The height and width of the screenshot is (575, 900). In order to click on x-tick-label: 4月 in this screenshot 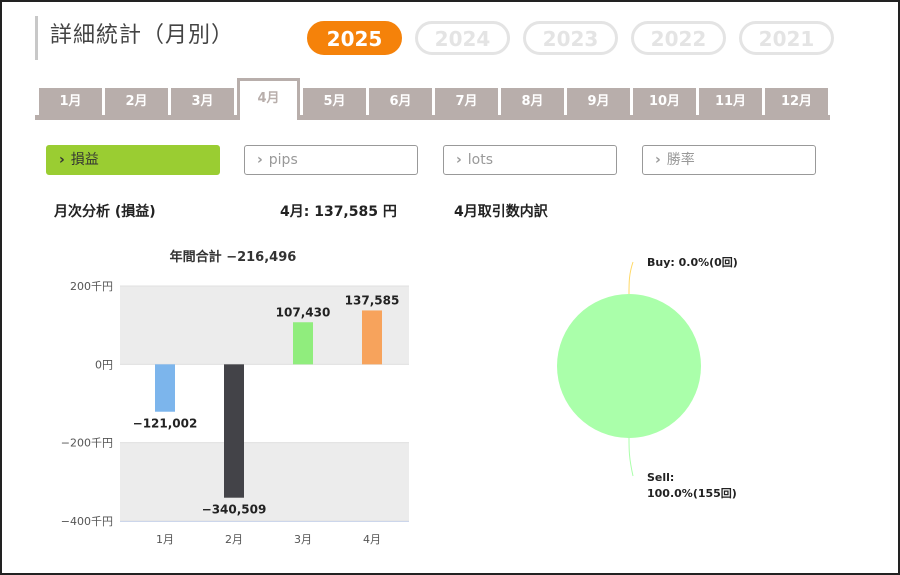, I will do `click(372, 539)`.